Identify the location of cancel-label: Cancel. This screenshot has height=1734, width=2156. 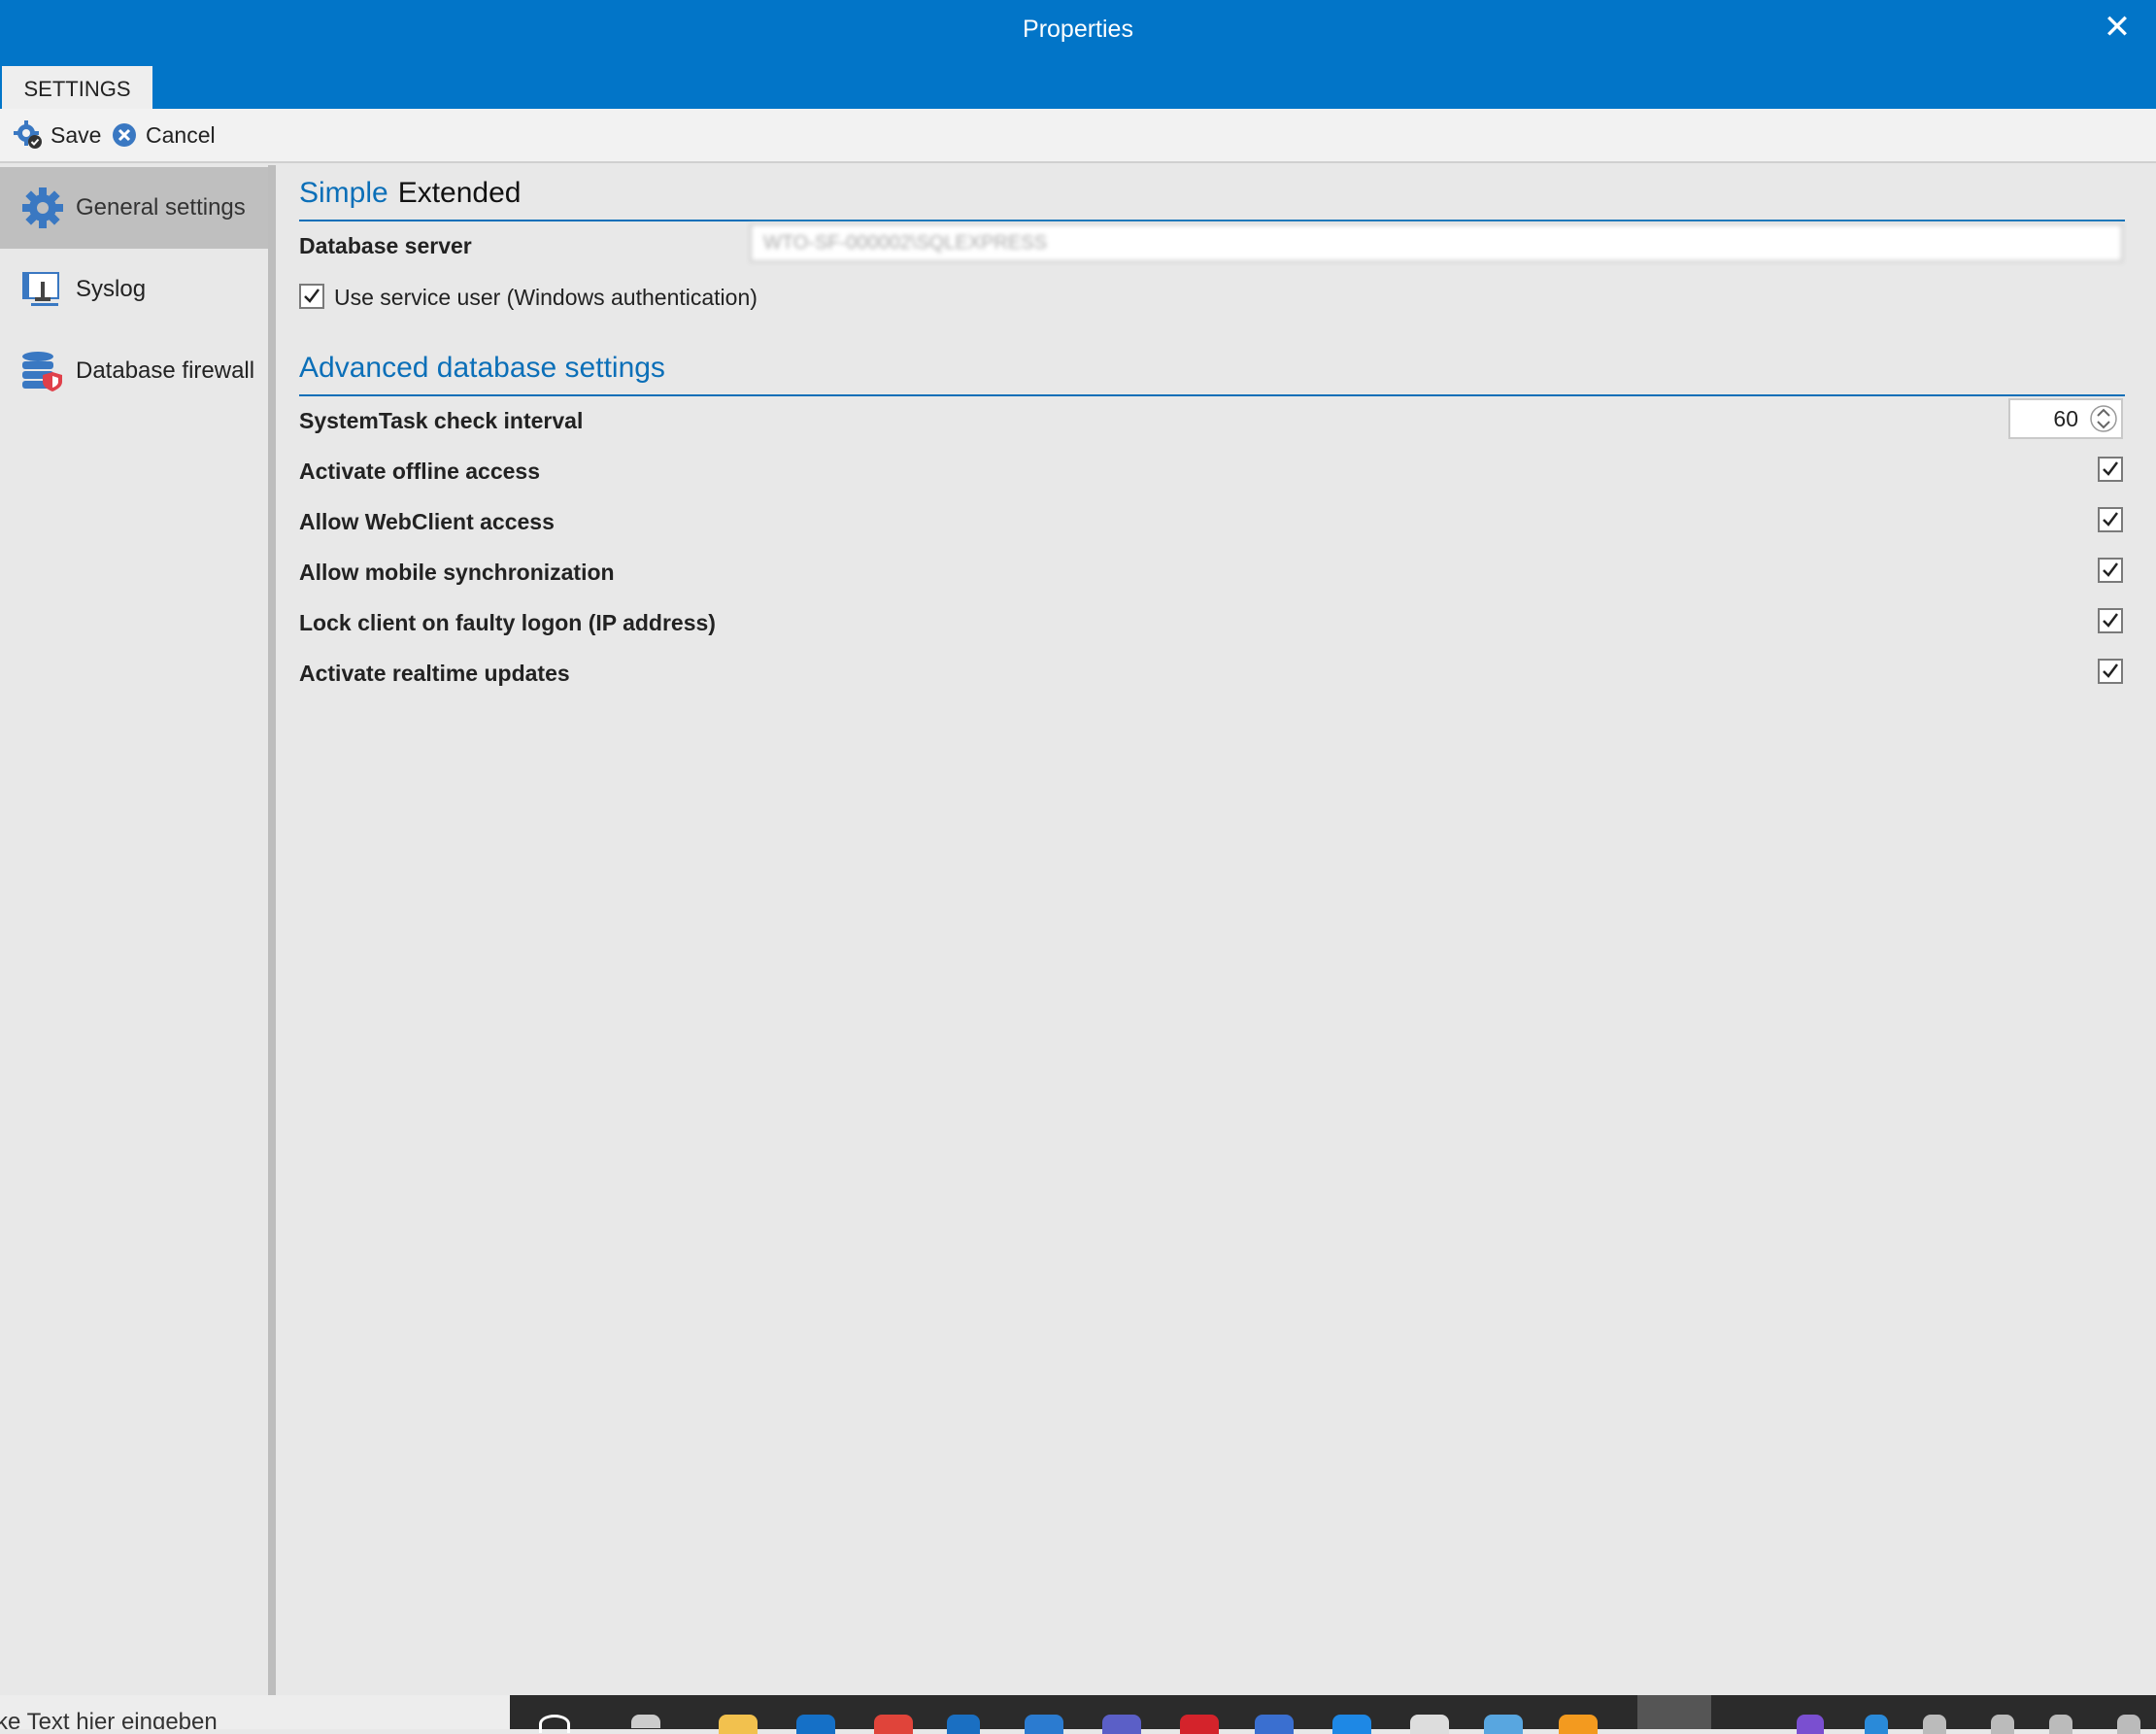
(181, 134).